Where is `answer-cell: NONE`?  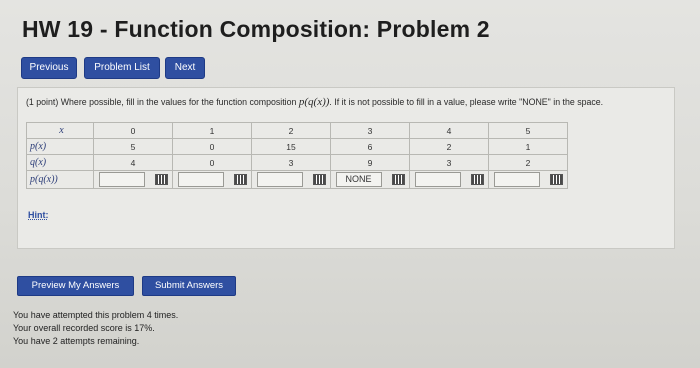
answer-cell: NONE is located at coordinates (370, 179).